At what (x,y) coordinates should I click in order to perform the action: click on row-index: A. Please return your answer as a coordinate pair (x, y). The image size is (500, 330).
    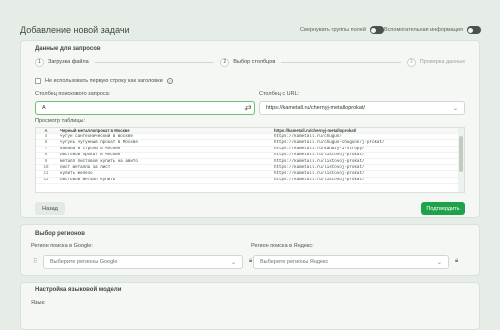
    Looking at the image, I should click on (46, 131).